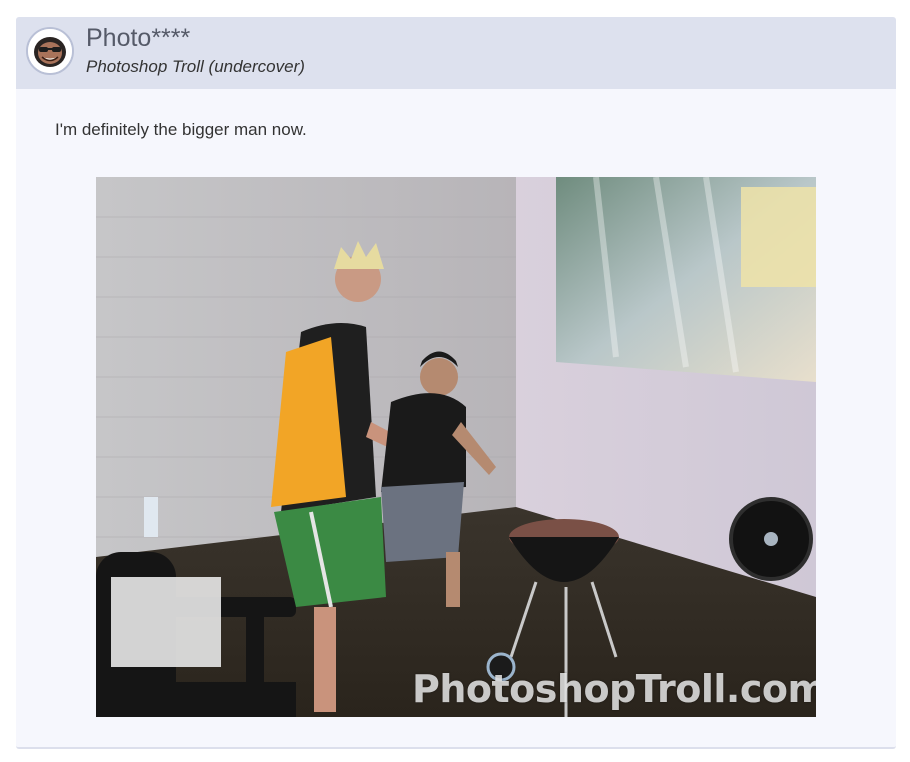 The height and width of the screenshot is (762, 910). I want to click on photo-watermark: PhotoshopTroll.com, so click(614, 689).